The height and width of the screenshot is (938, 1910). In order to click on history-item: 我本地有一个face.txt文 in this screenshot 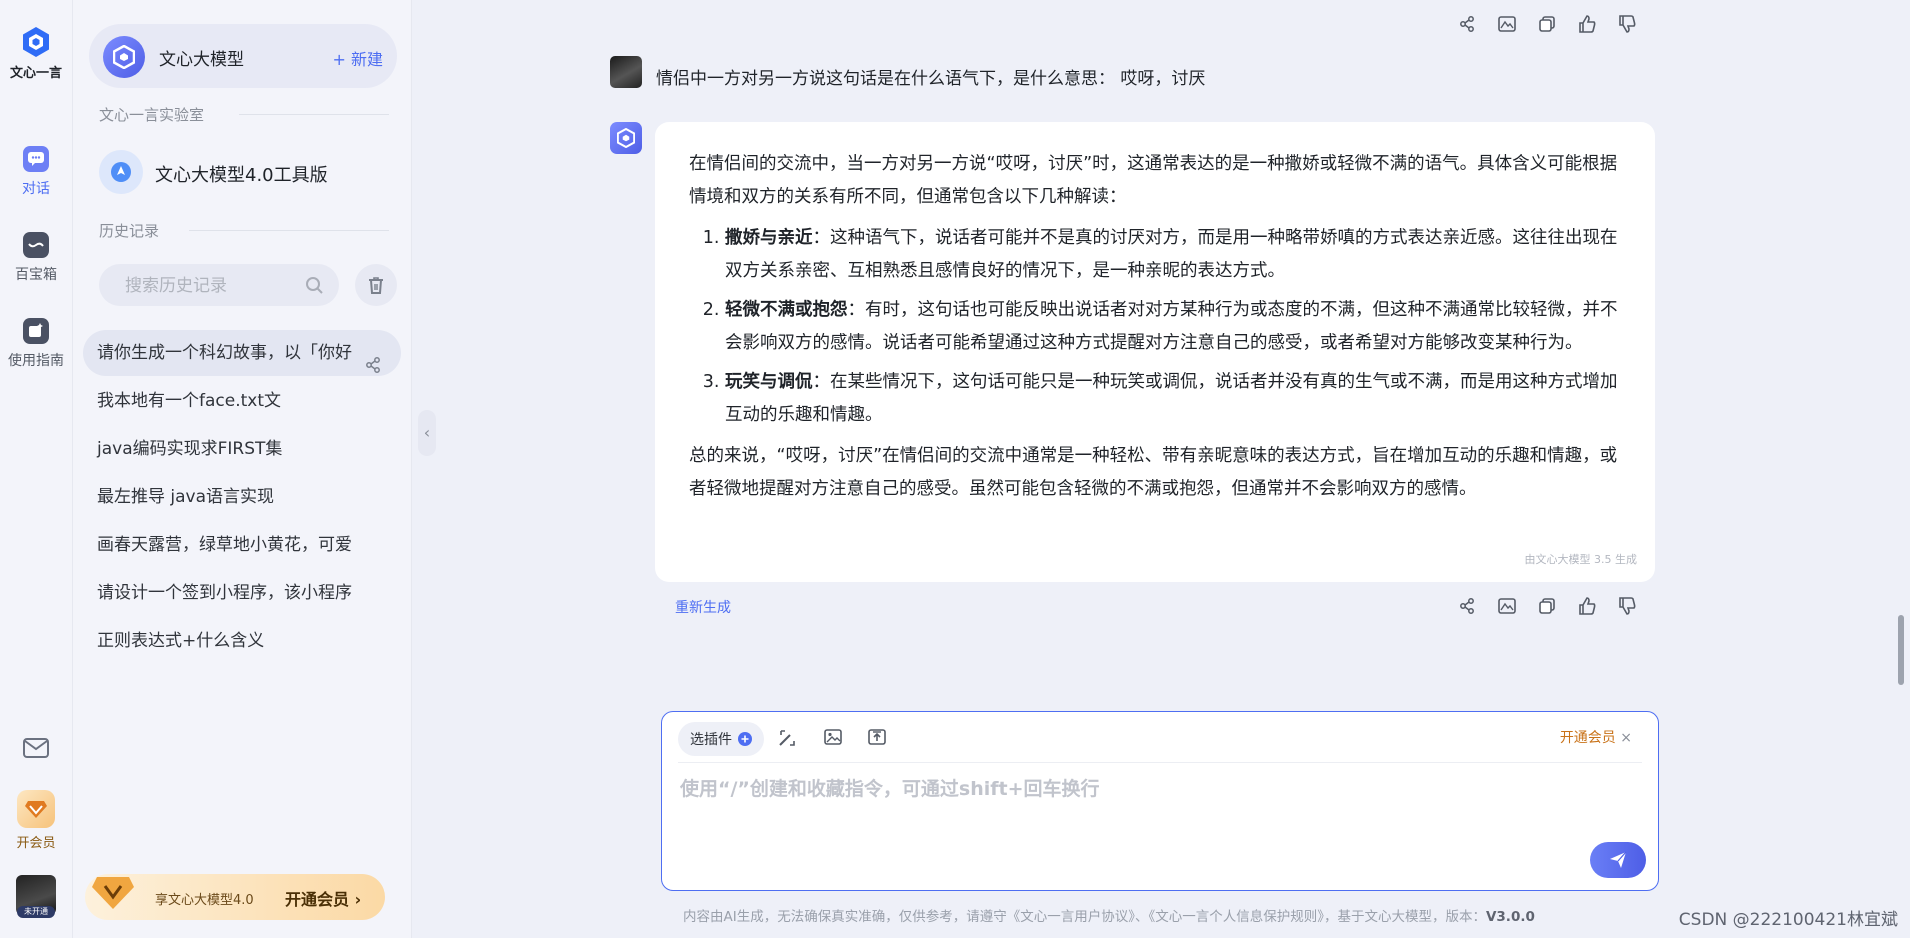, I will do `click(242, 401)`.